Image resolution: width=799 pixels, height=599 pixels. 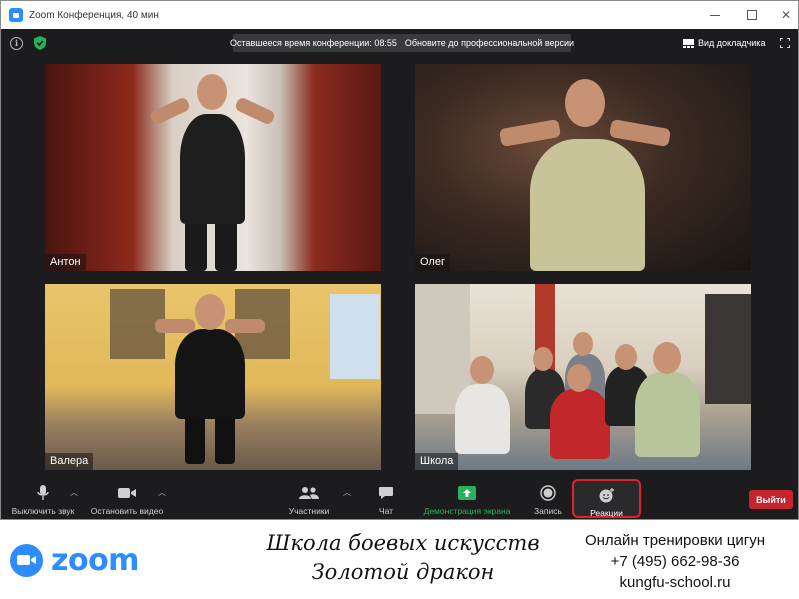 What do you see at coordinates (127, 511) in the screenshot?
I see `stop-video-label: Остановить видео` at bounding box center [127, 511].